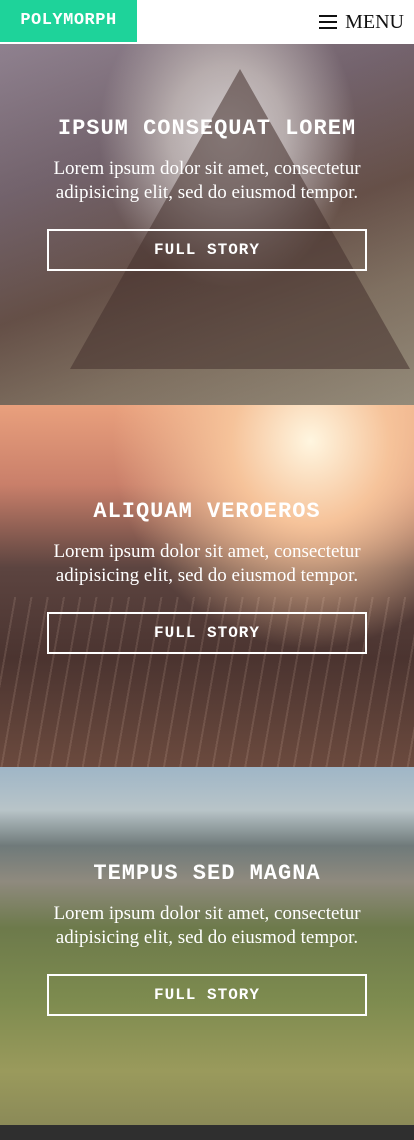 The image size is (414, 1140). I want to click on site-logo: POLYMORPH, so click(68, 21).